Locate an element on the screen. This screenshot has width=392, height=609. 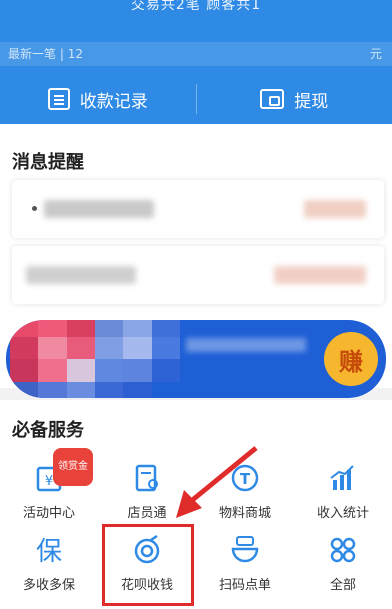
transaction-stats: 交易共2笔 顾客共1 is located at coordinates (196, 6).